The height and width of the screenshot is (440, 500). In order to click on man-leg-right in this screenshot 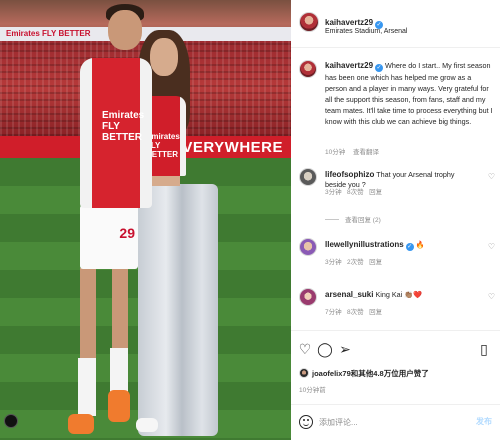, I will do `click(120, 308)`.